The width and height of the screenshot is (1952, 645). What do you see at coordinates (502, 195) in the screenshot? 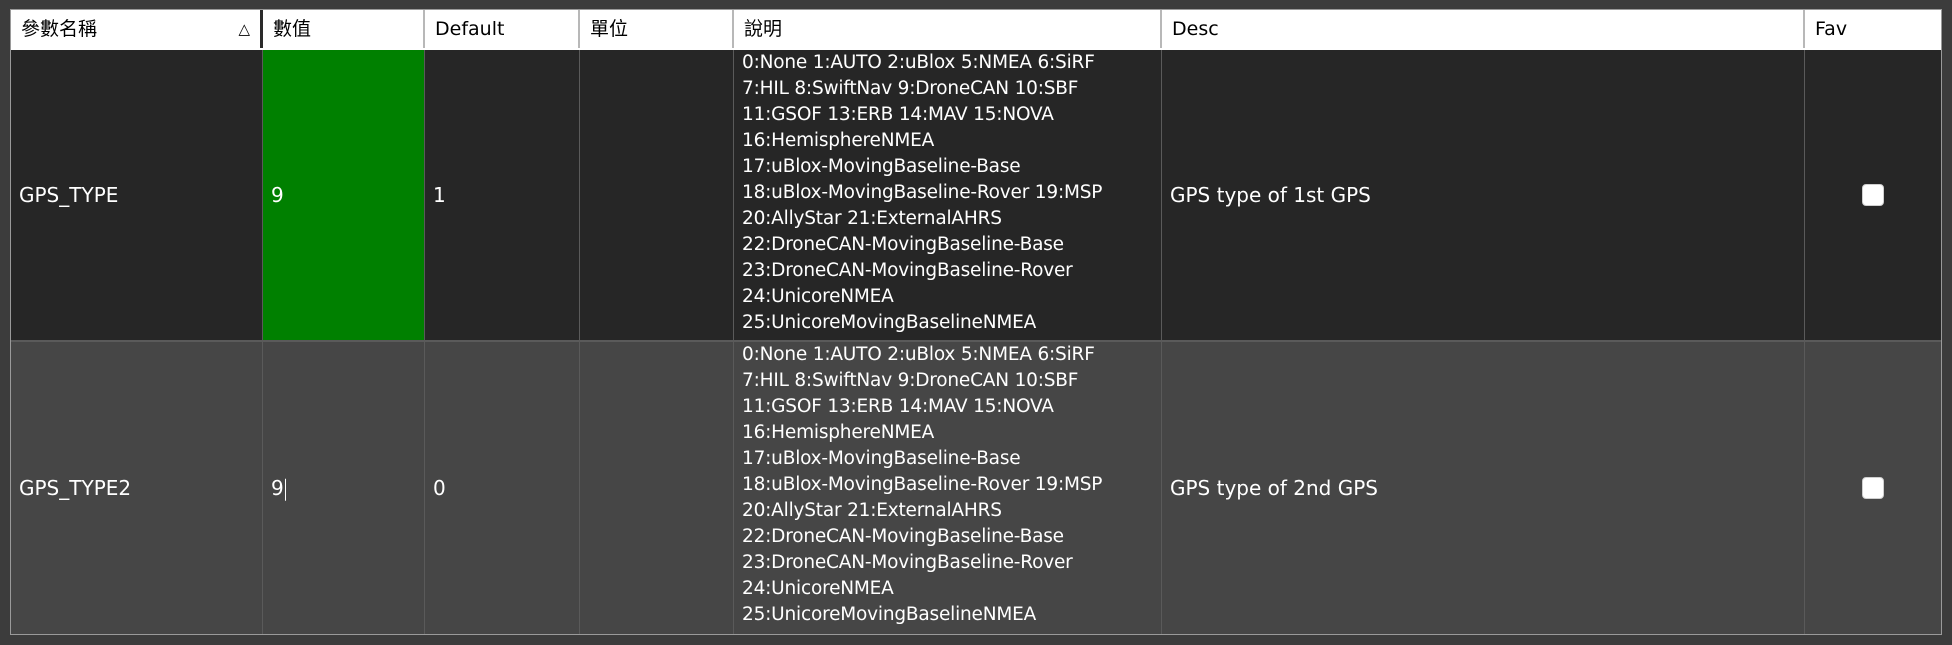
I see `param-default-cell: 1` at bounding box center [502, 195].